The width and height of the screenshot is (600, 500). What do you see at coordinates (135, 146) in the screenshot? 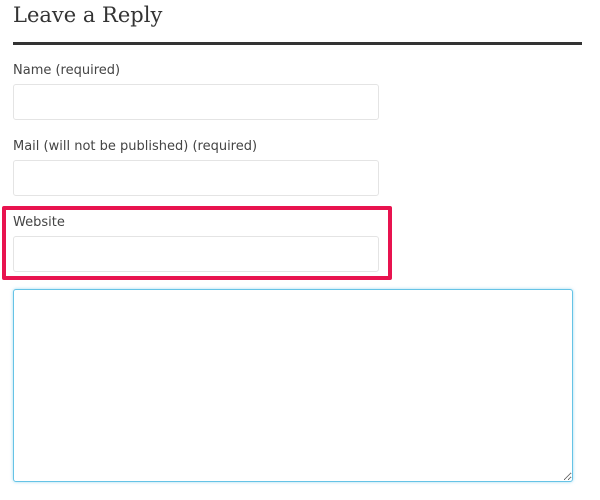
I see `mail-label: Mail (will not be published) (required)` at bounding box center [135, 146].